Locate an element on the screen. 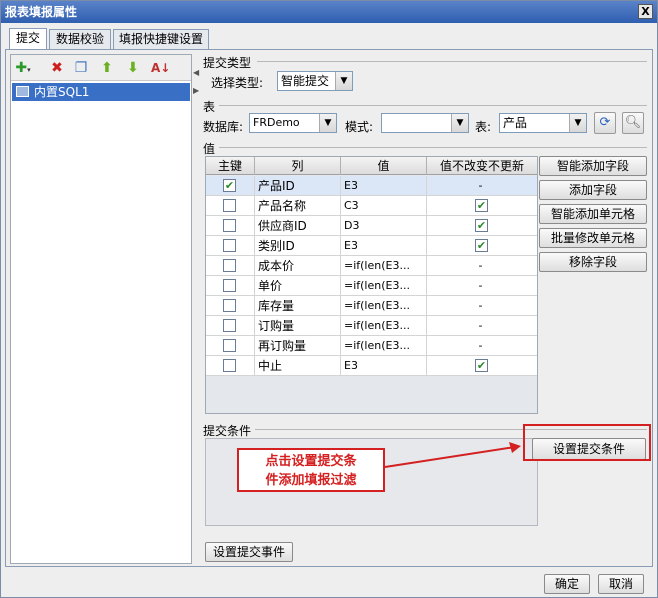 This screenshot has width=658, height=598. table-label: 表: is located at coordinates (483, 127).